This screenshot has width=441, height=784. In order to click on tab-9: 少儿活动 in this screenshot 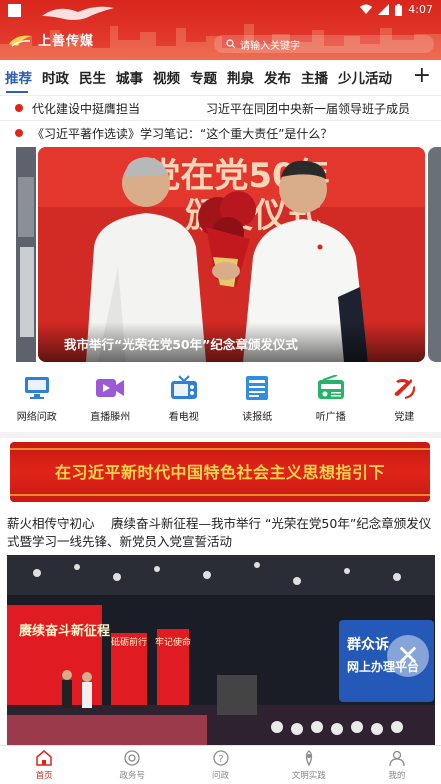, I will do `click(365, 77)`.